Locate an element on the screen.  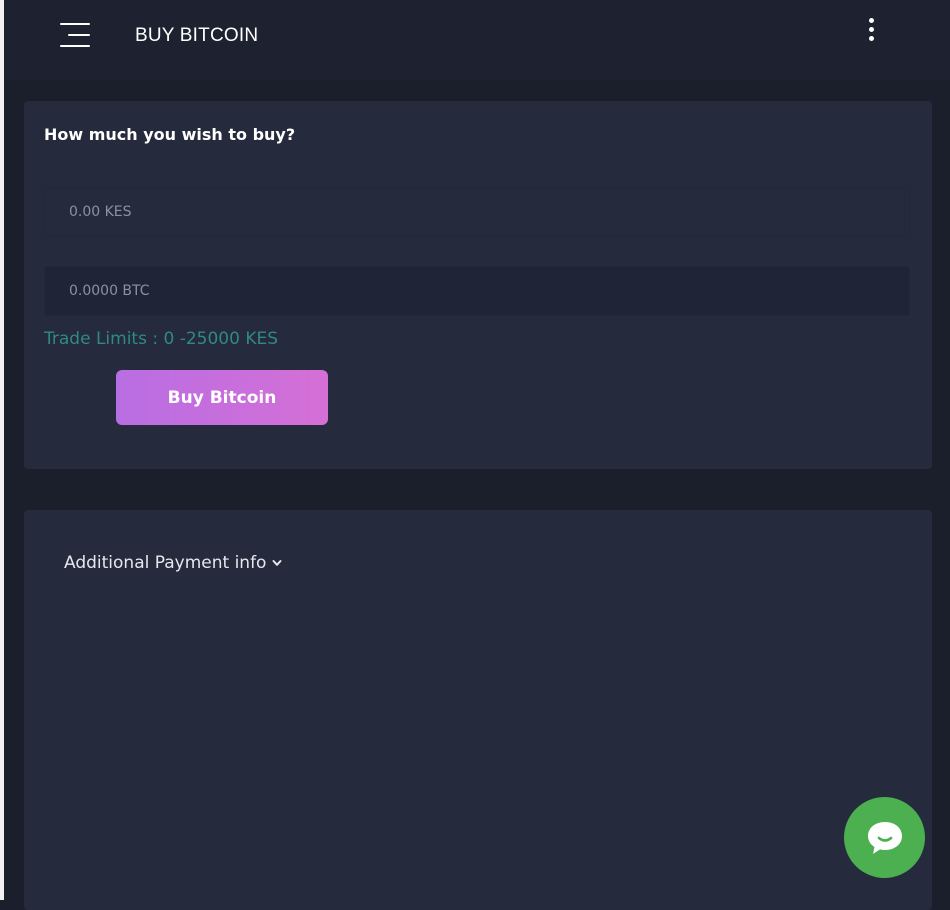
page-title: BUY BITCOIN is located at coordinates (197, 35).